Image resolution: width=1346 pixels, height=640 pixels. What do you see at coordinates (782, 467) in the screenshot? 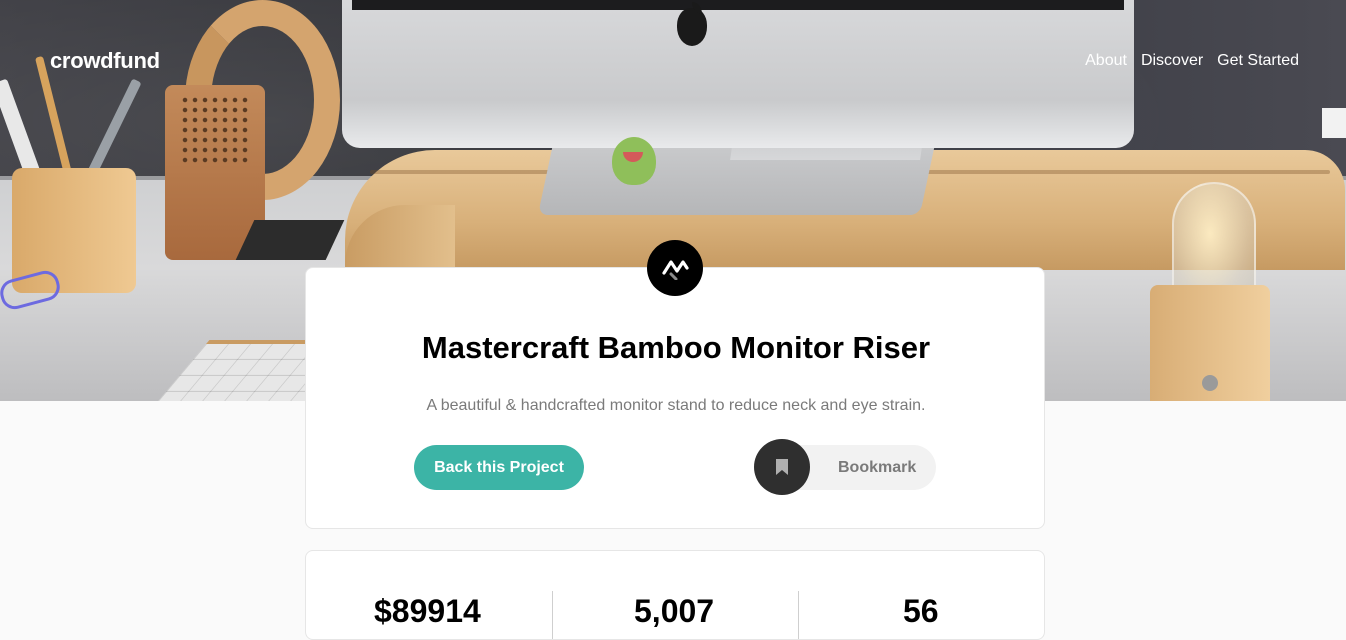
I see `bookmark-icon` at bounding box center [782, 467].